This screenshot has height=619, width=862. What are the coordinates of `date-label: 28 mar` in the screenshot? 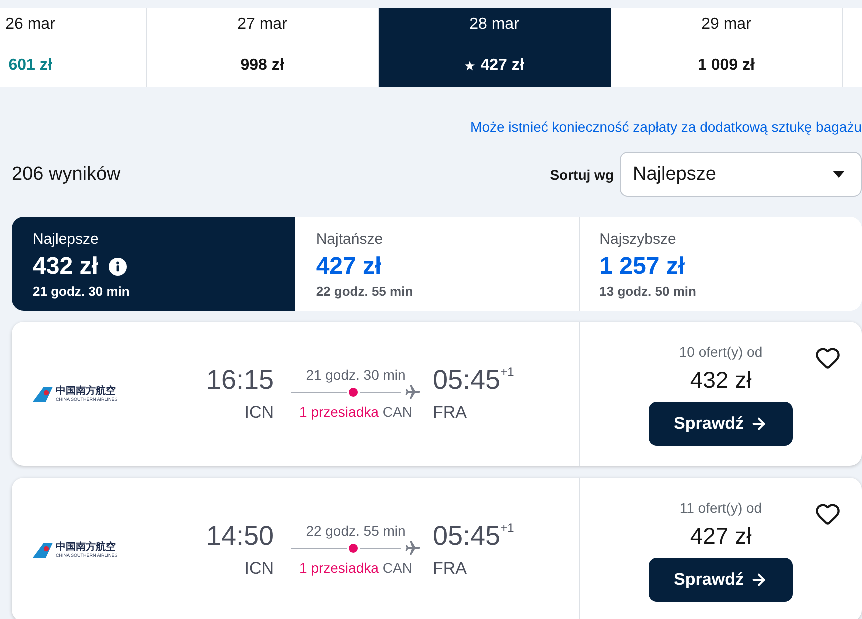 It's located at (495, 25).